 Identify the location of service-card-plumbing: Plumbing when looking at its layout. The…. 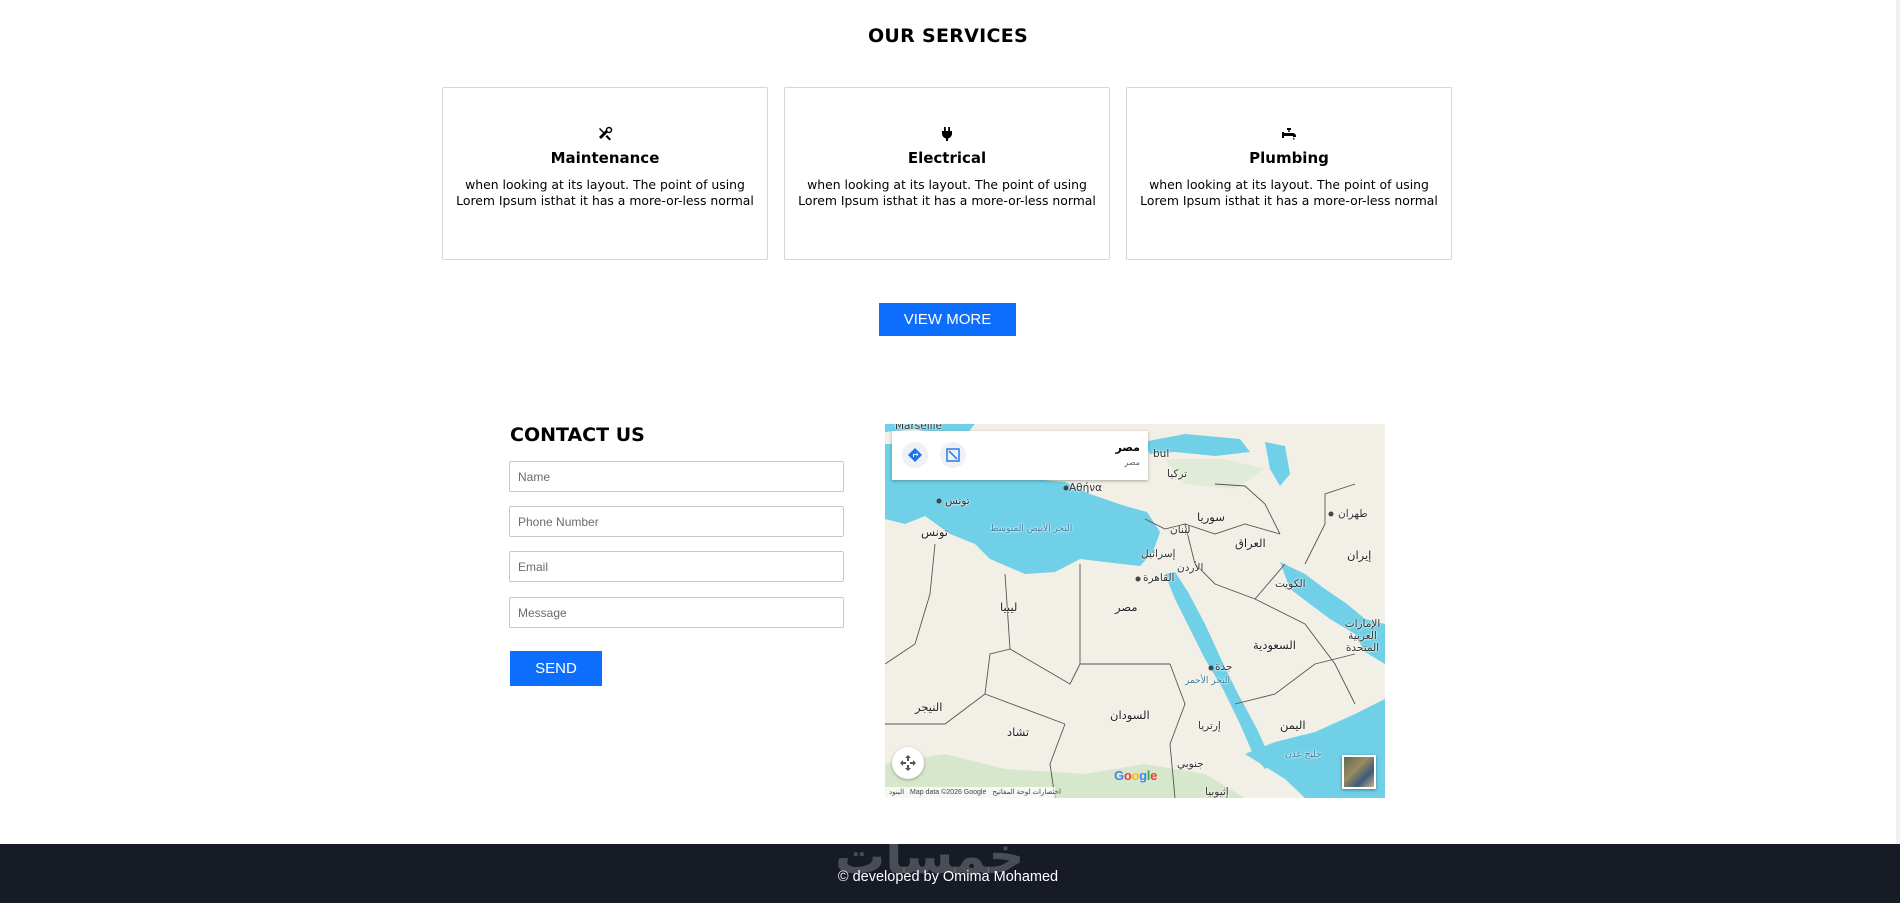
(1289, 173).